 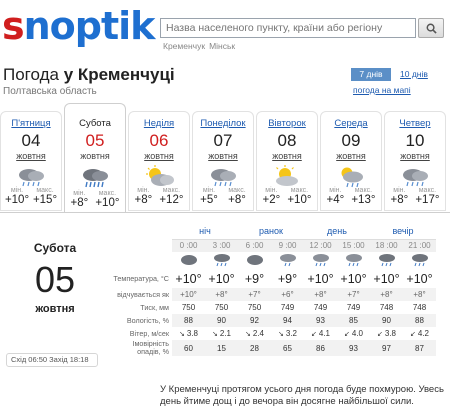 I want to click on wind-value: 3.8, so click(x=390, y=333).